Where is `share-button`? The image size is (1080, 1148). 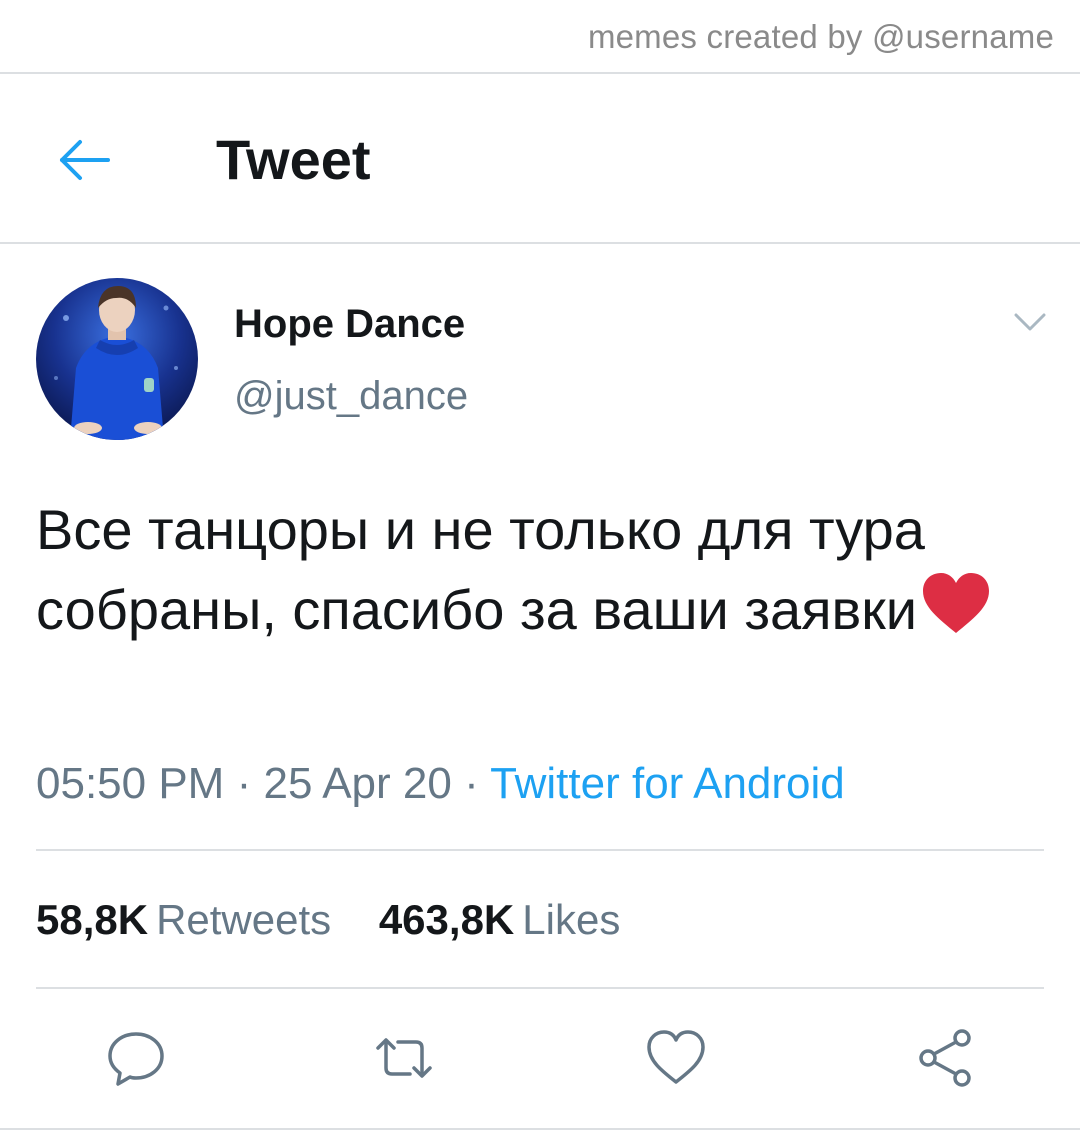 share-button is located at coordinates (946, 1058).